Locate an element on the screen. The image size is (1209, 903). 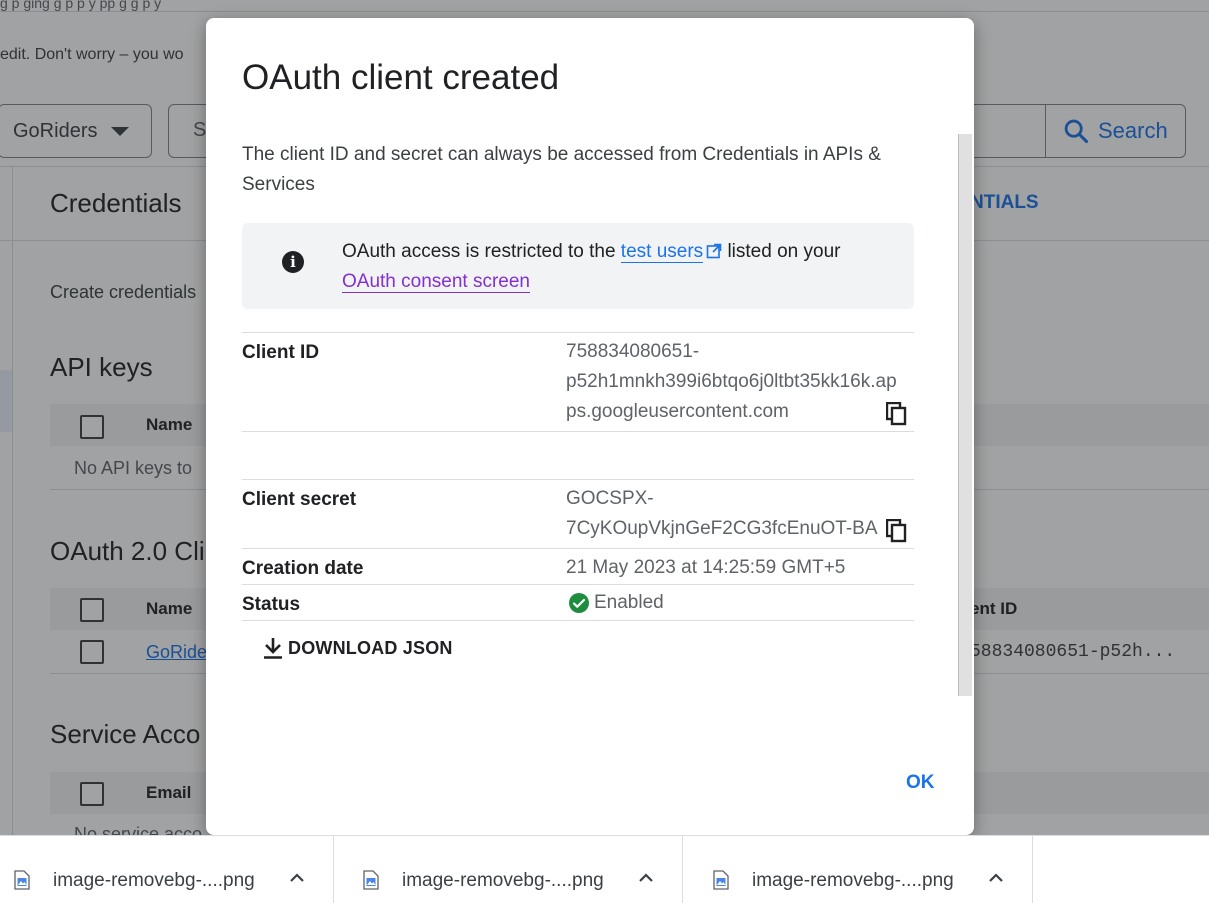
dialog-title: OAuth client created is located at coordinates (401, 77).